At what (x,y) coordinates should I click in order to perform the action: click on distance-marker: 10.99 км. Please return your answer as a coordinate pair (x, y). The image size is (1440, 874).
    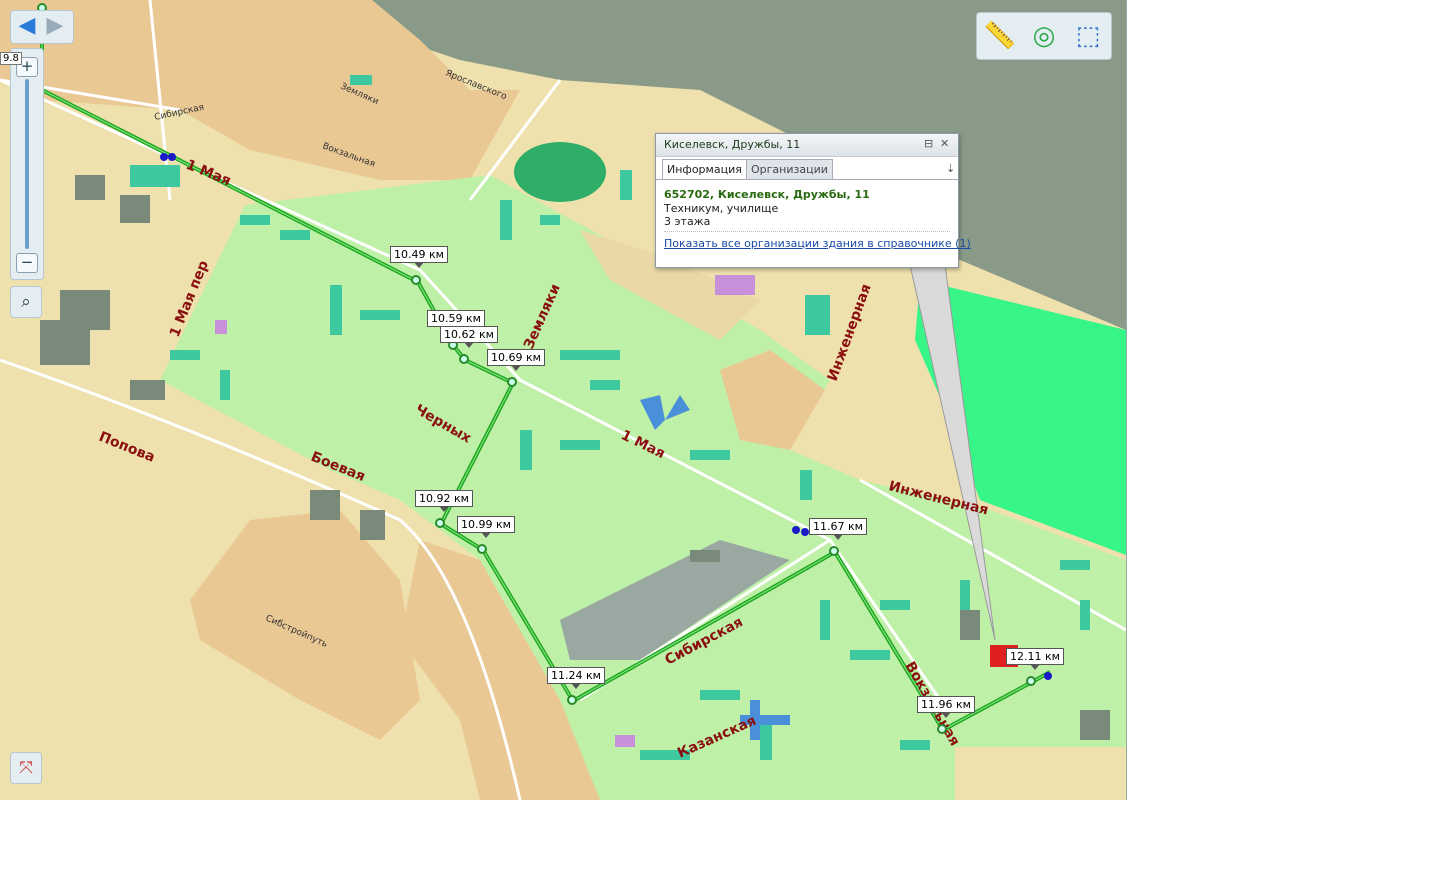
    Looking at the image, I should click on (486, 527).